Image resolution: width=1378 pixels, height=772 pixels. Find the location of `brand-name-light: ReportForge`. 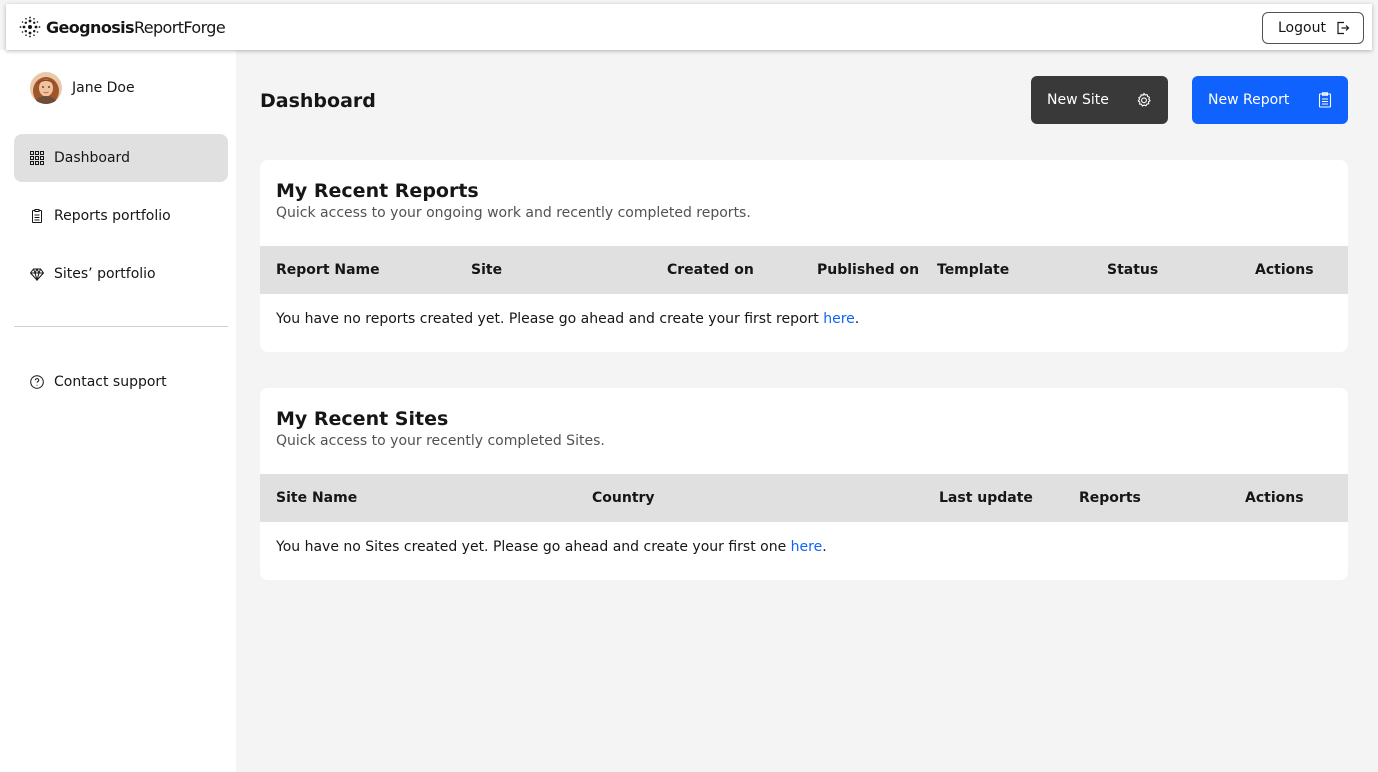

brand-name-light: ReportForge is located at coordinates (179, 27).